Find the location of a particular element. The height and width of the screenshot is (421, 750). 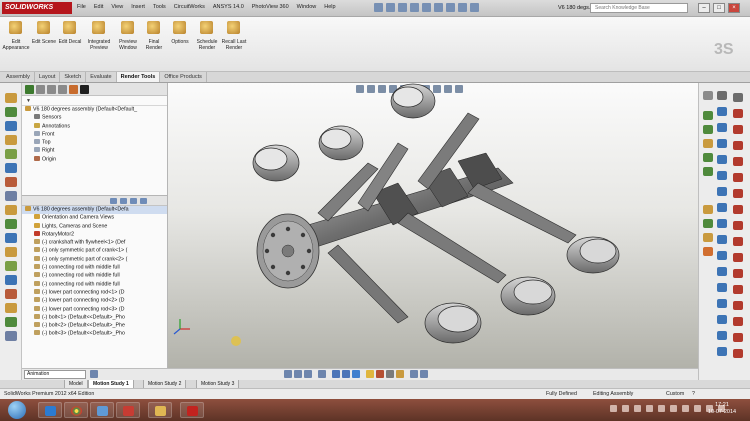

menu-tools: Tools is located at coordinates (159, 7).